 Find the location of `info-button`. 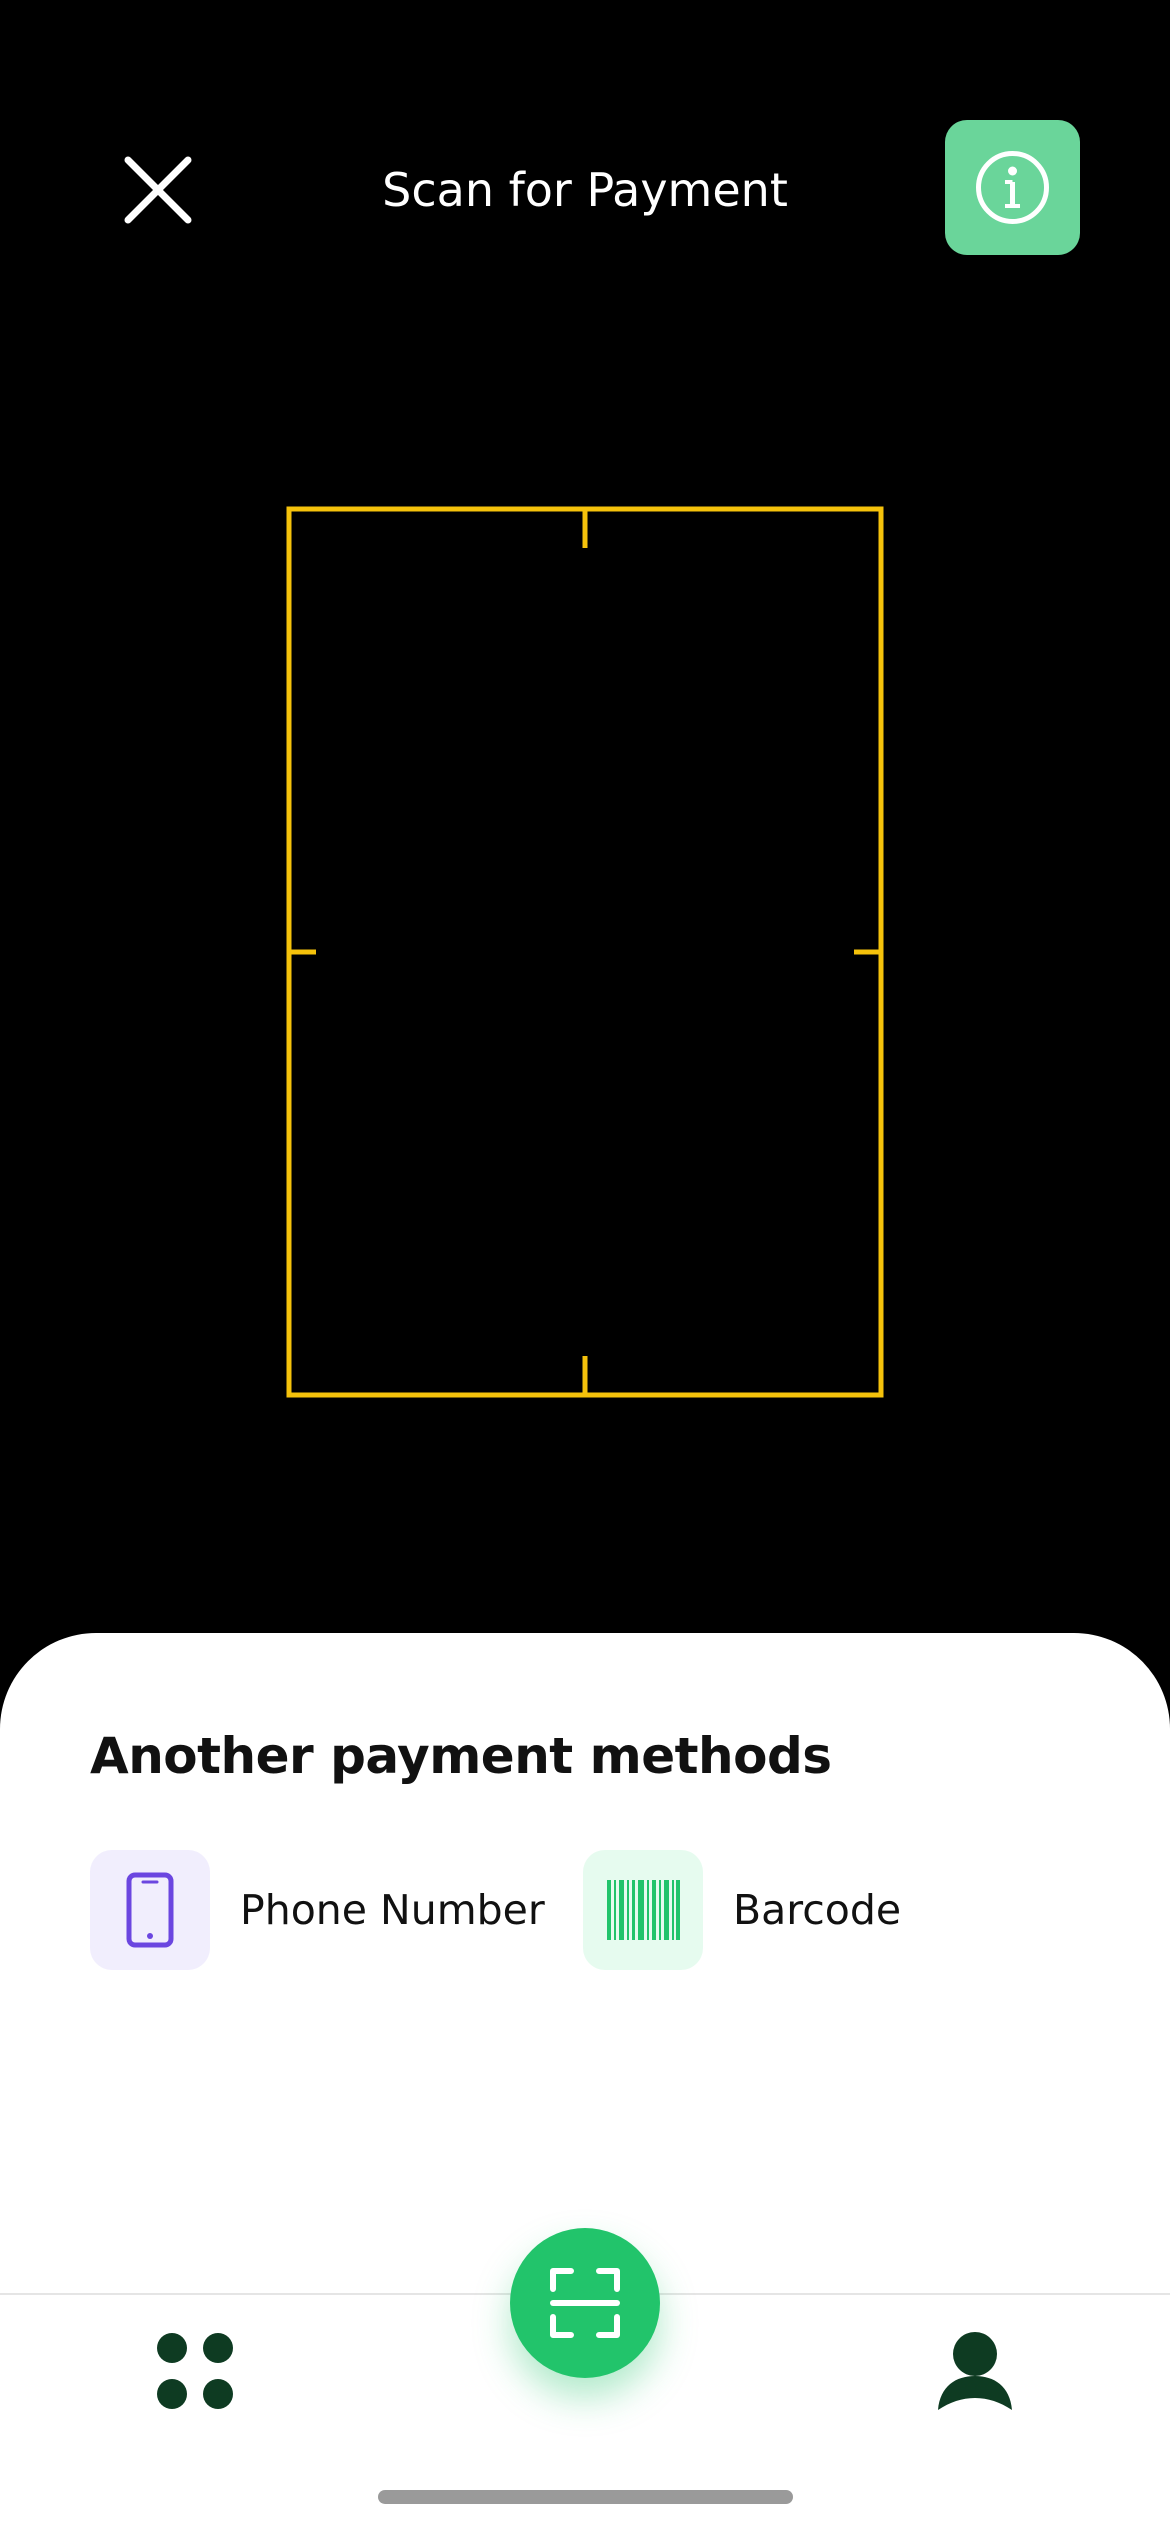

info-button is located at coordinates (1012, 187).